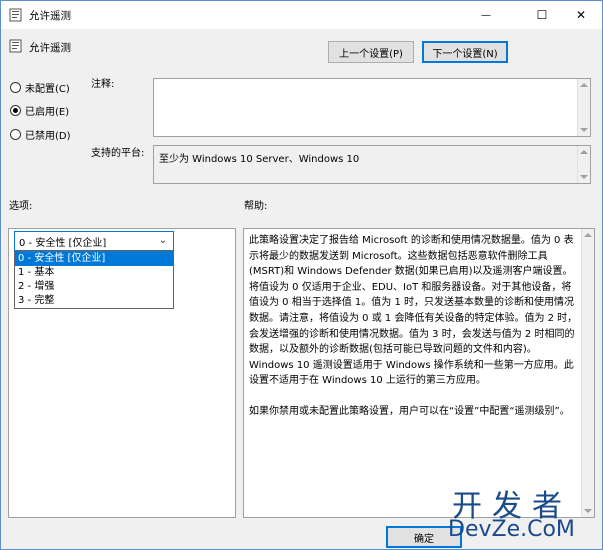 This screenshot has width=603, height=550. What do you see at coordinates (94, 273) in the screenshot?
I see `dropdown-option-basic: 1 - 基本` at bounding box center [94, 273].